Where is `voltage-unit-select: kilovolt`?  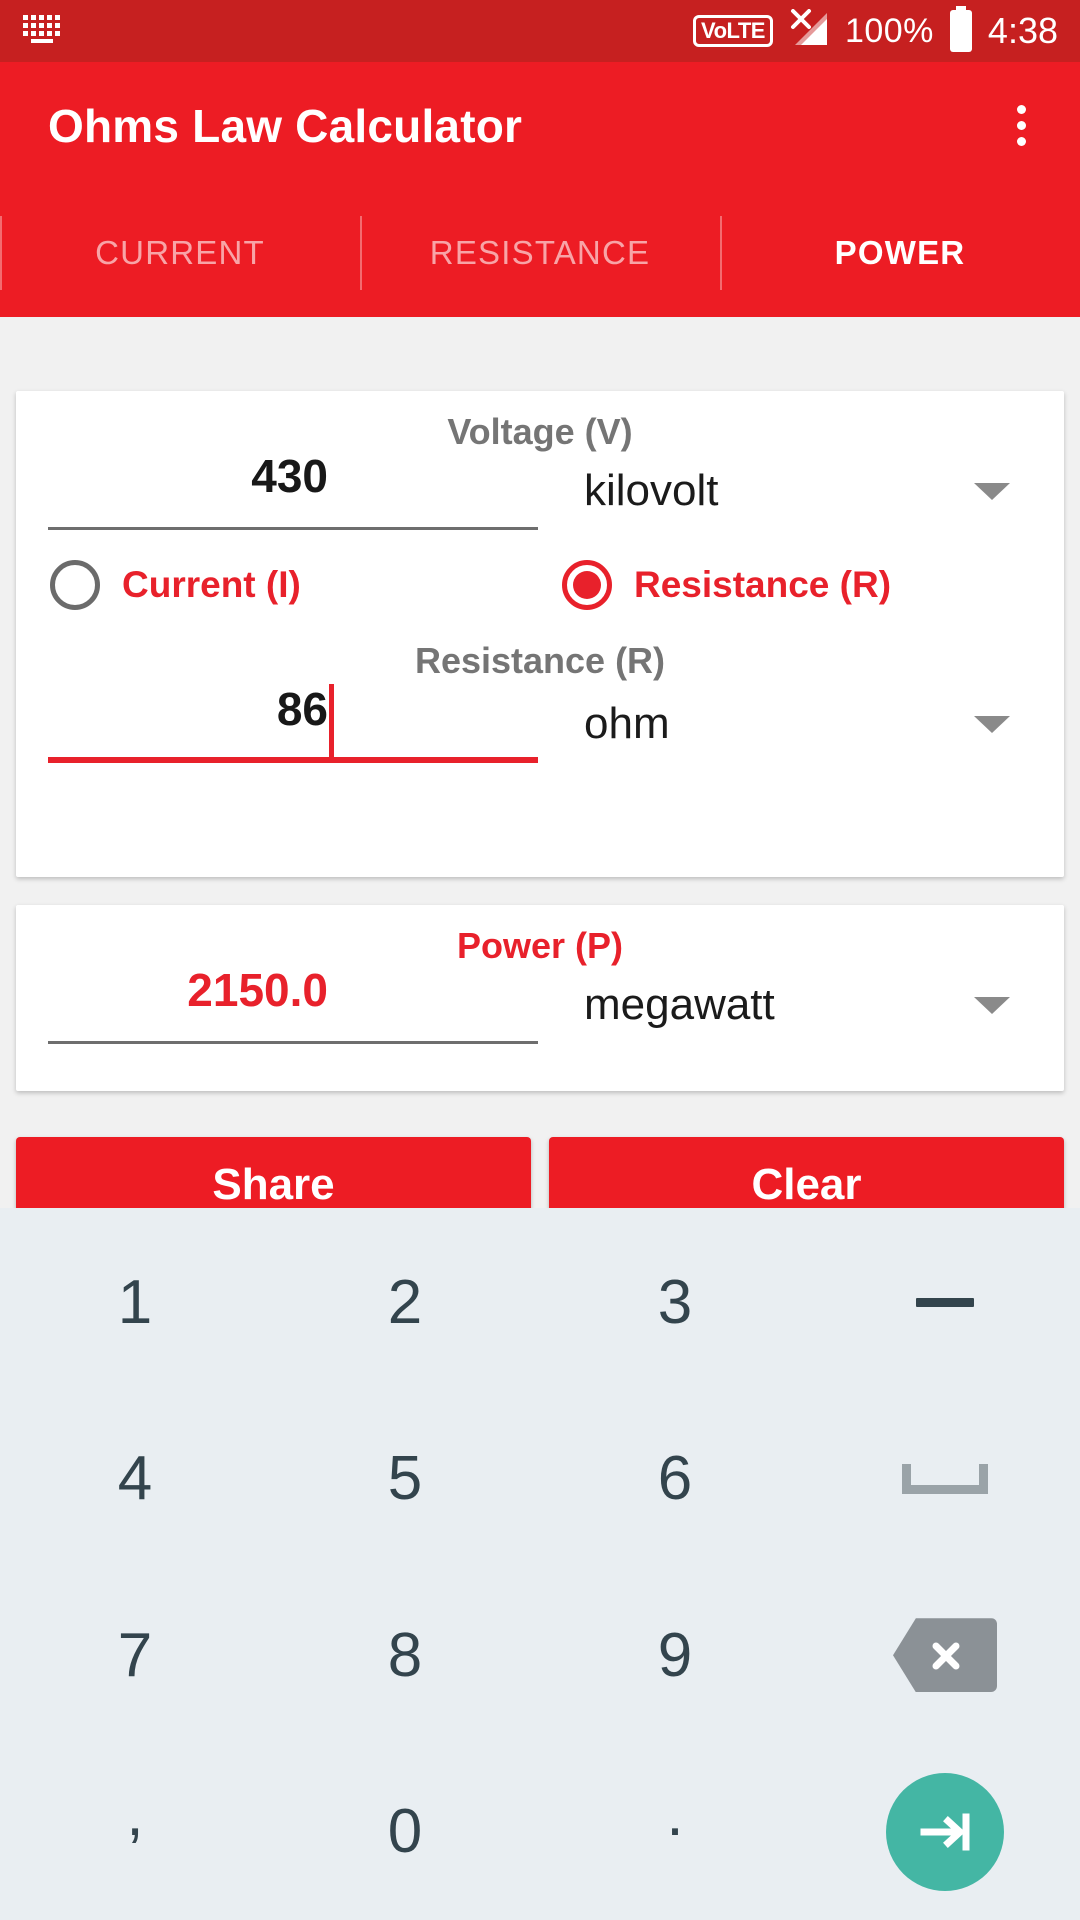
voltage-unit-select: kilovolt is located at coordinates (793, 502).